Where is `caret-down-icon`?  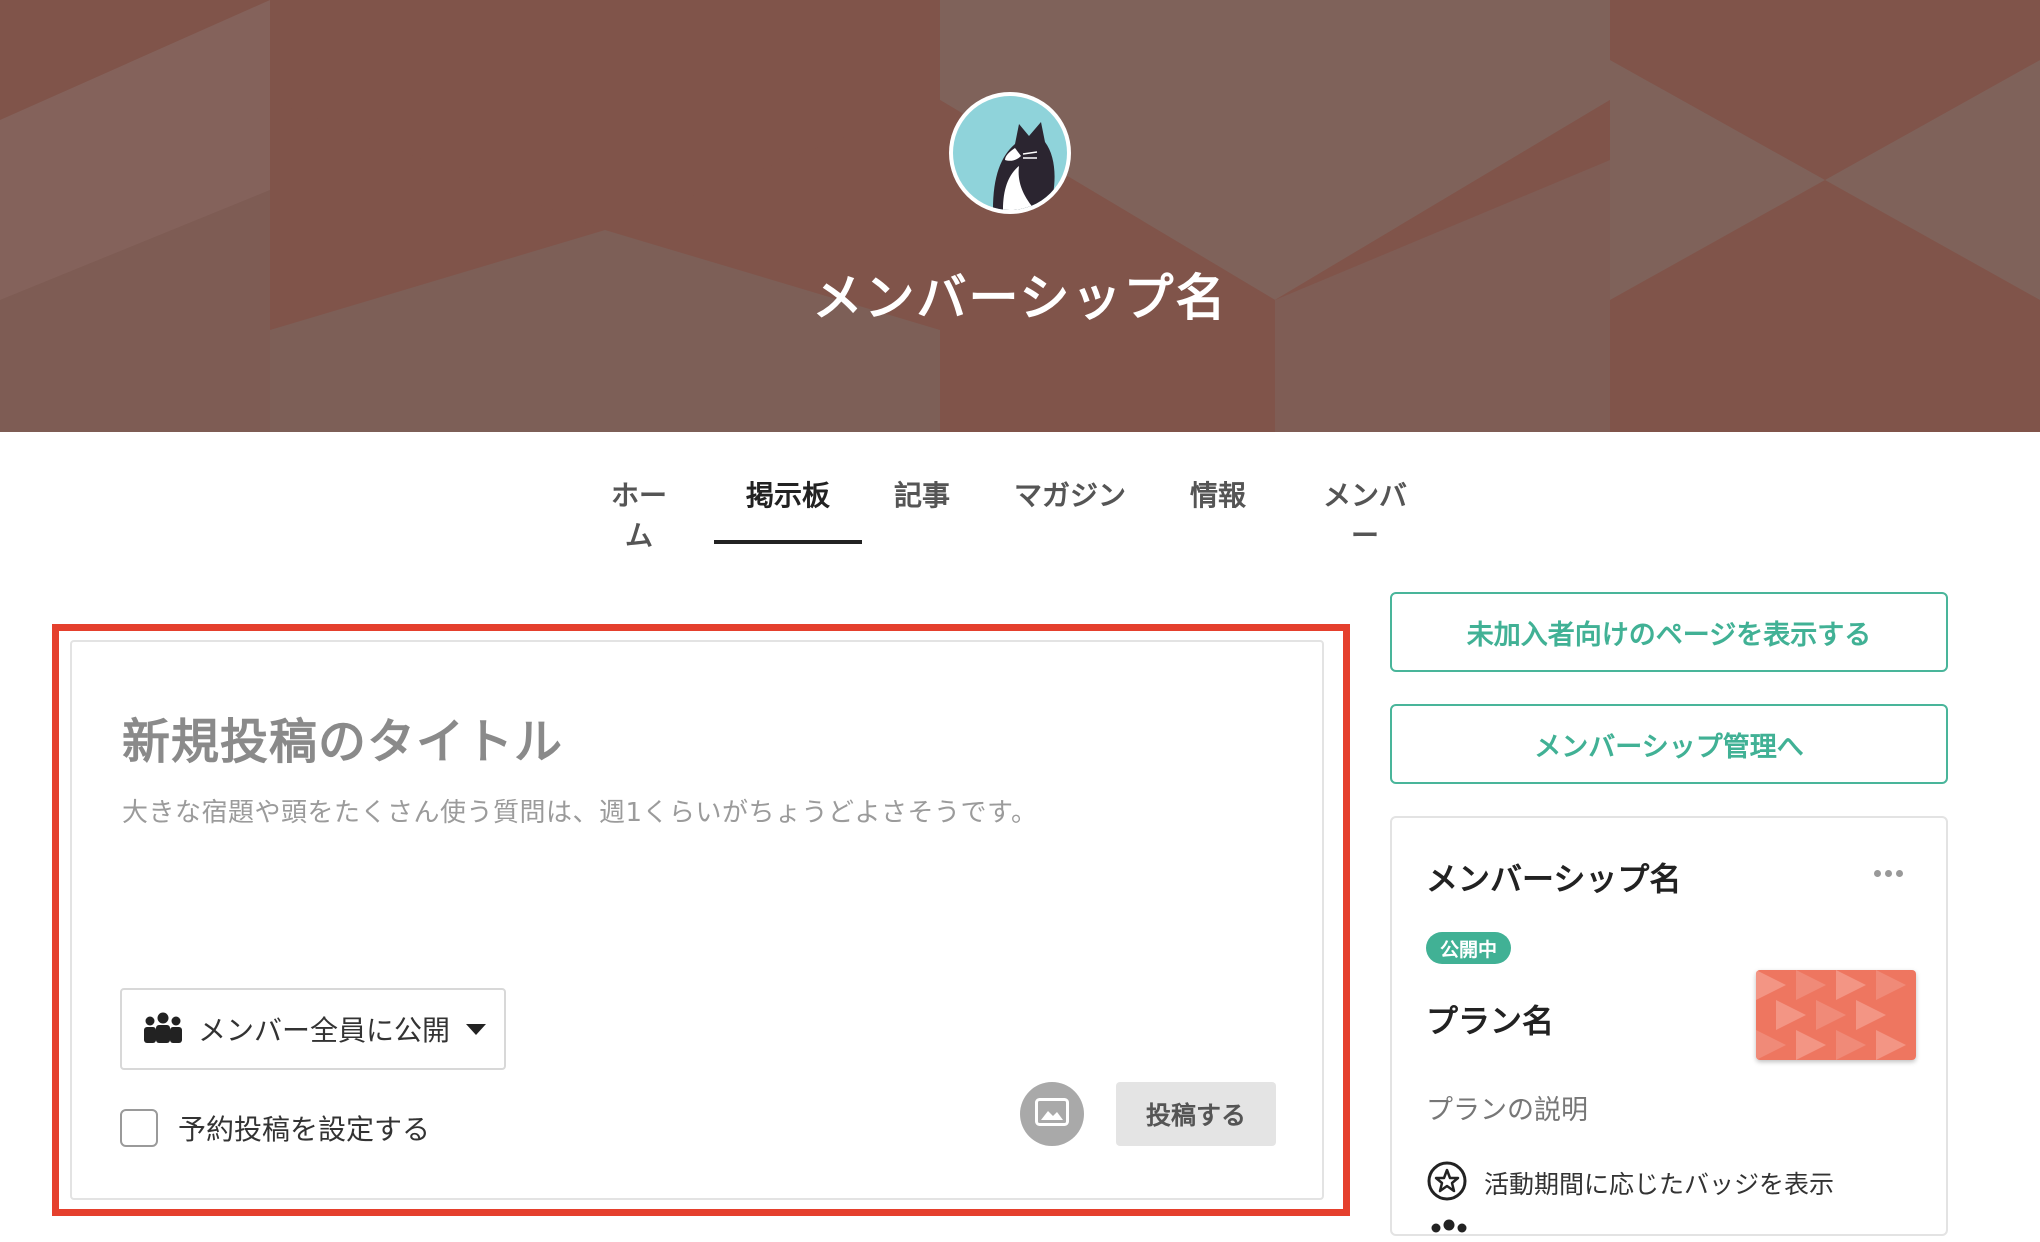
caret-down-icon is located at coordinates (476, 1029).